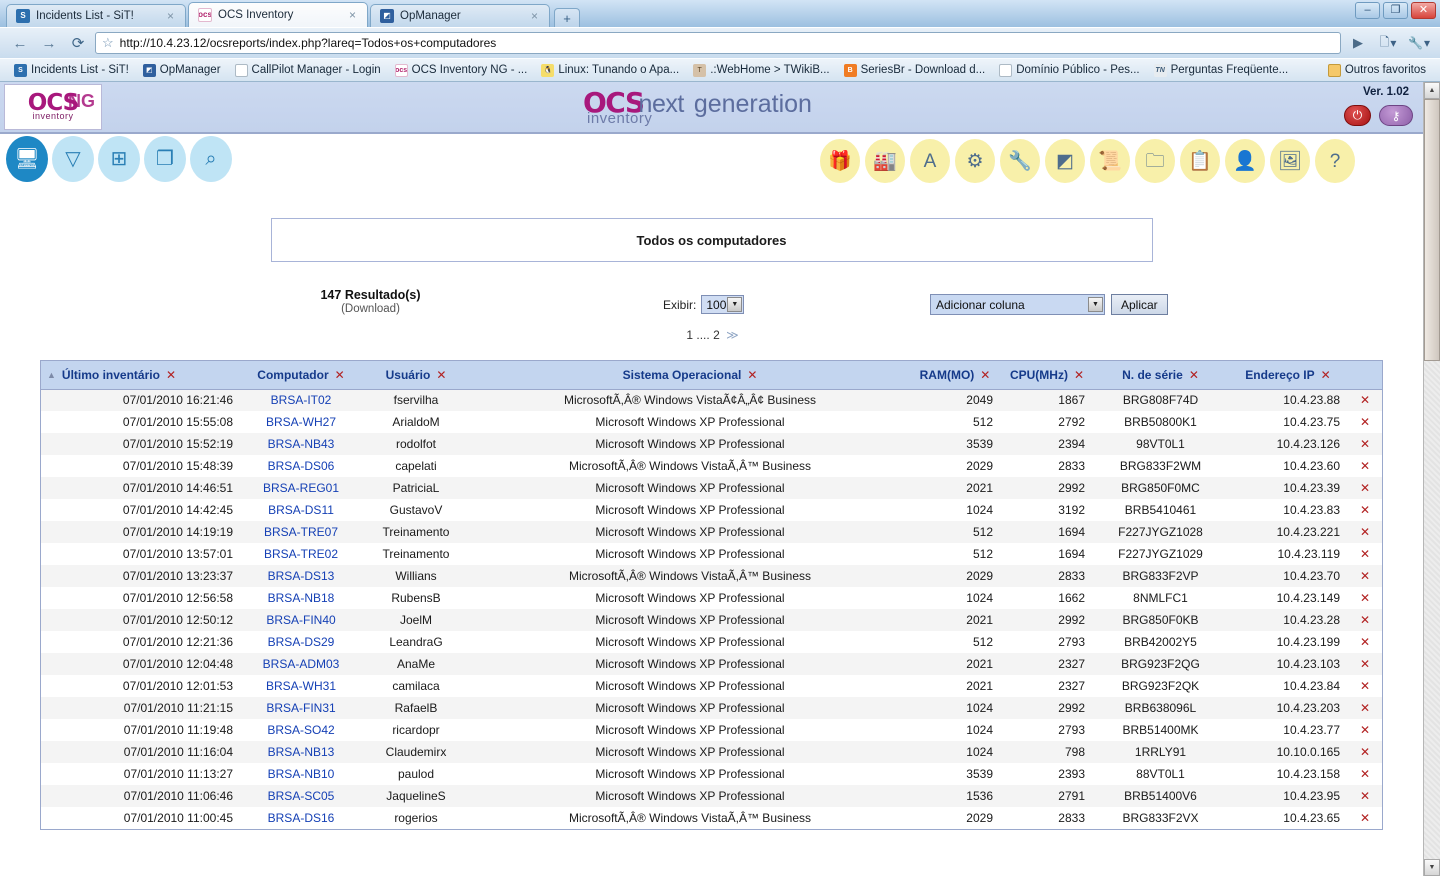  What do you see at coordinates (141, 375) in the screenshot?
I see `column-header-last-inventory: ▲ Último inventário ✕` at bounding box center [141, 375].